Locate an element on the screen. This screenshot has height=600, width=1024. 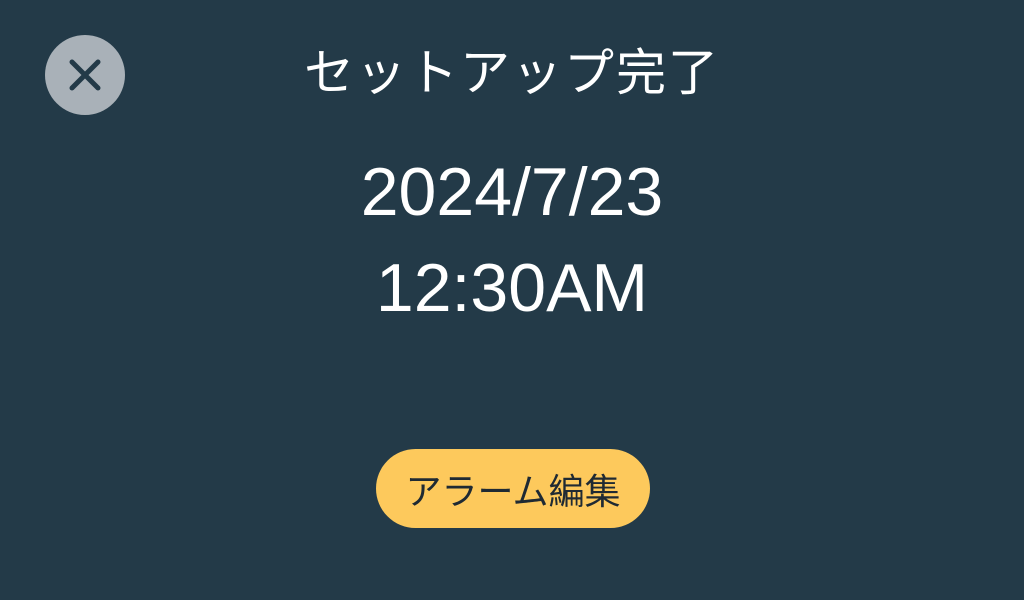
time-display: 12:30AM is located at coordinates (512, 288).